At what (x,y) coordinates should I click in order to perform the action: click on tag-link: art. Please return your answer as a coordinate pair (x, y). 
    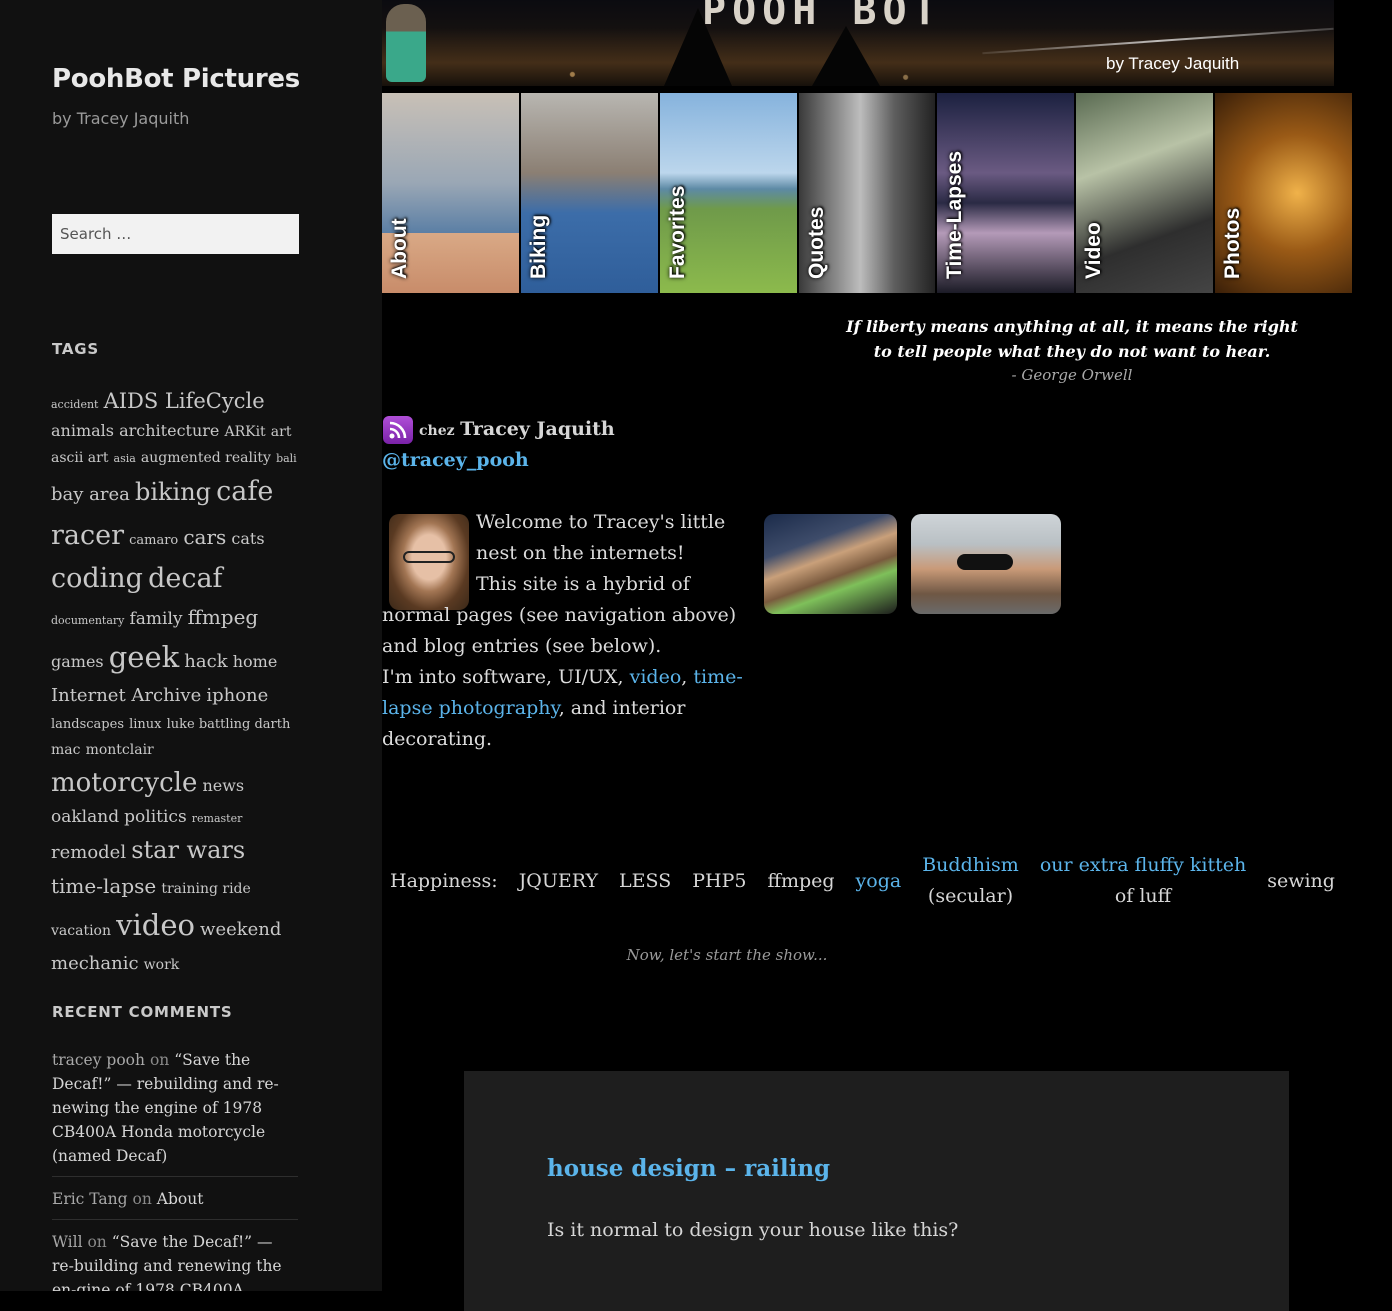
    Looking at the image, I should click on (281, 432).